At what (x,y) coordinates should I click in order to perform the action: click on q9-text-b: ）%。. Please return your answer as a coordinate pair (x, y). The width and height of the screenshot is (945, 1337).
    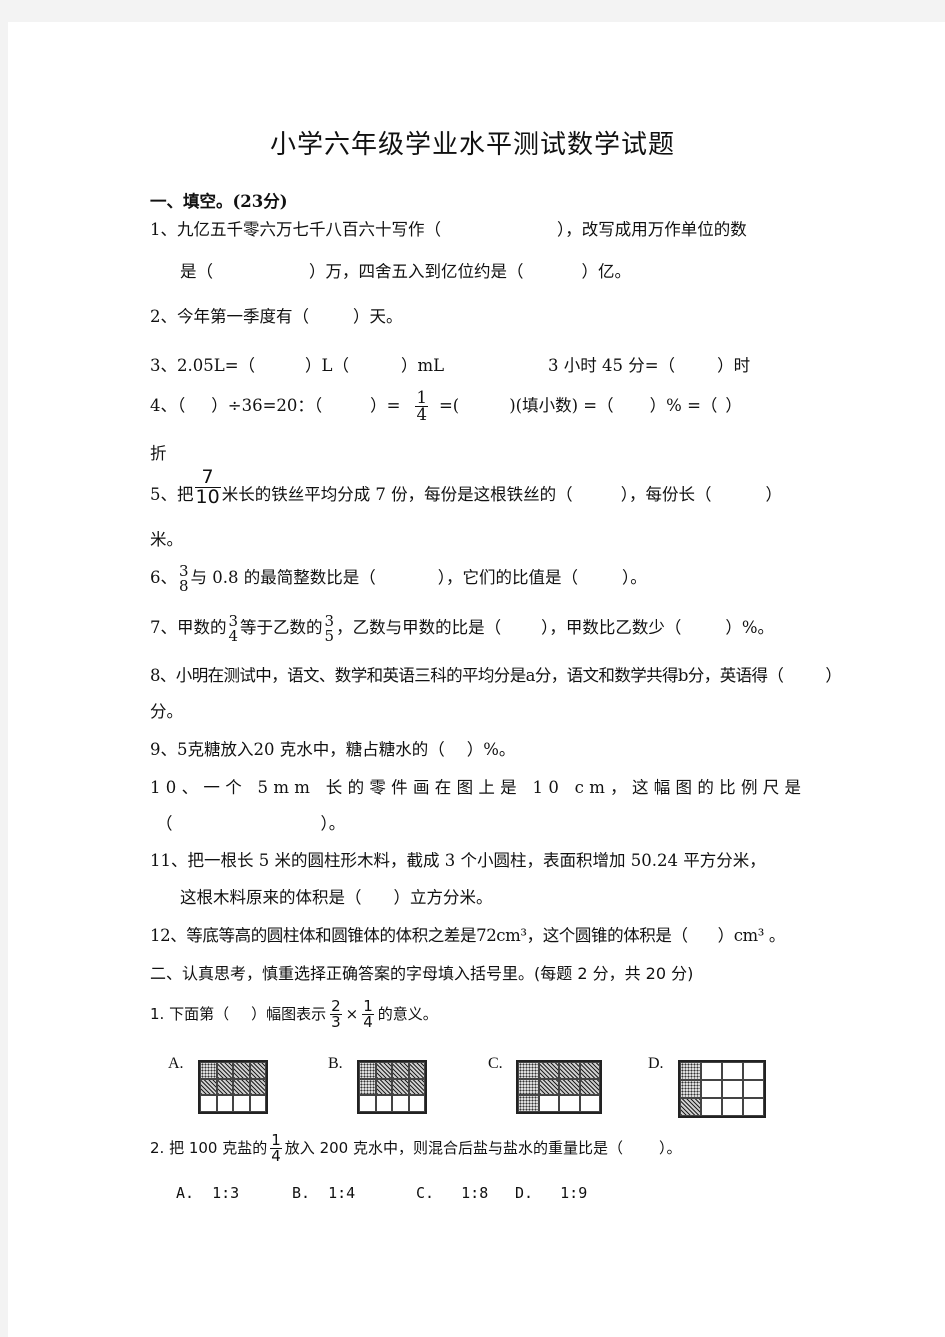
    Looking at the image, I should click on (491, 749).